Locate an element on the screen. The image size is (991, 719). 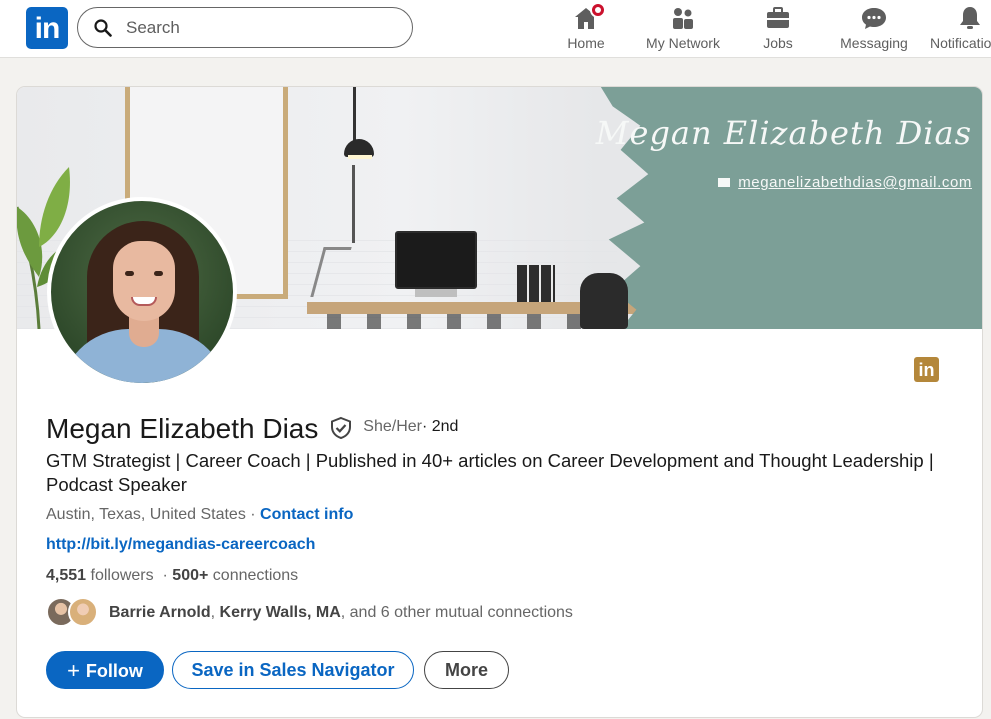
connections-label: connections is located at coordinates (253, 575).